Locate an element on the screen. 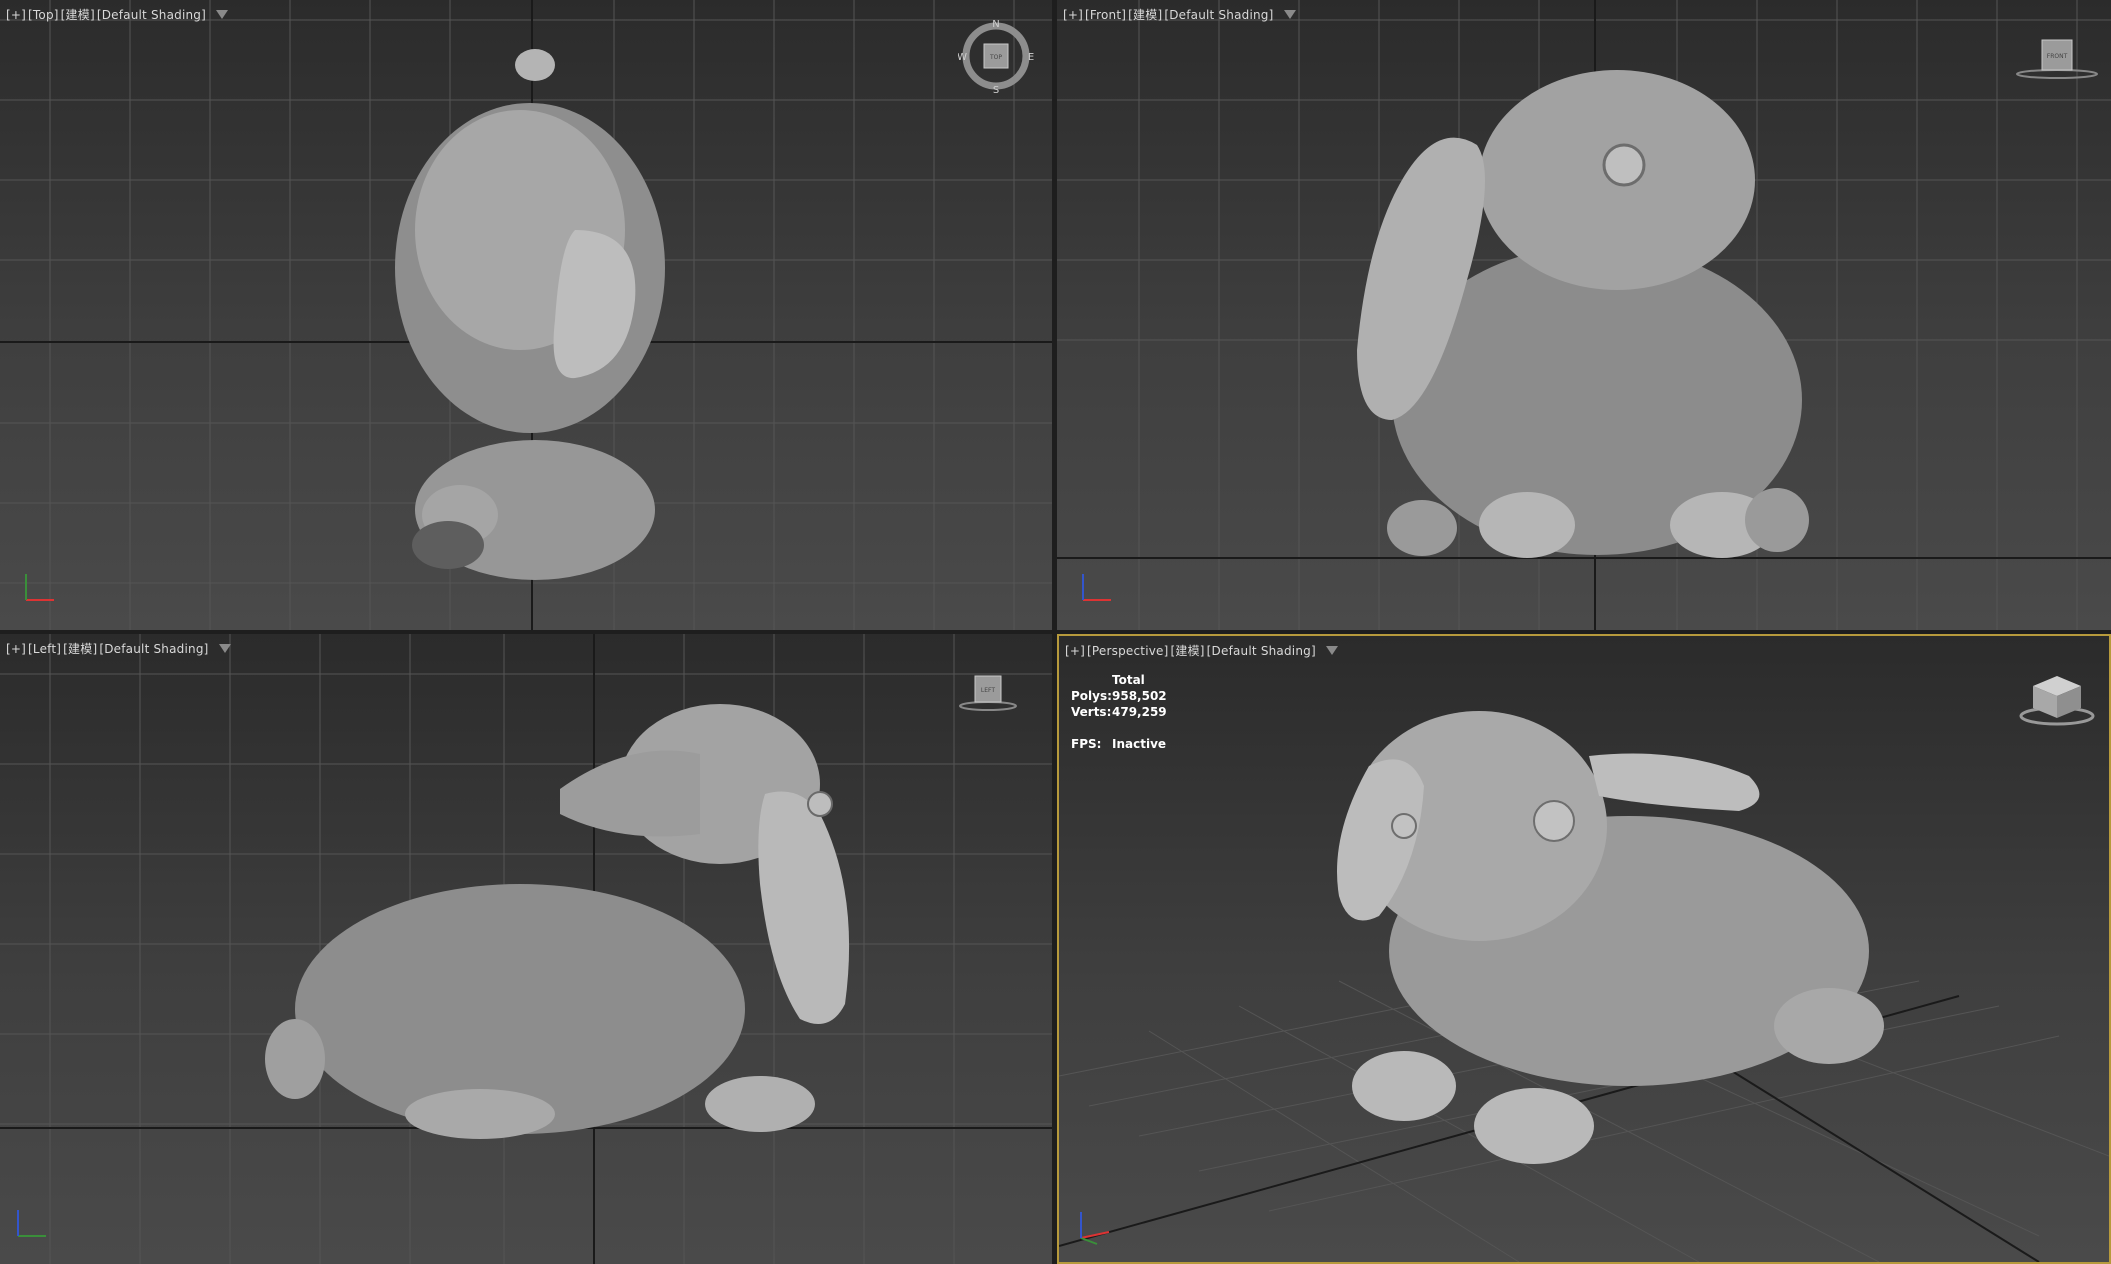 The image size is (2111, 1264). stats-verts-label: Verts: is located at coordinates (1091, 712).